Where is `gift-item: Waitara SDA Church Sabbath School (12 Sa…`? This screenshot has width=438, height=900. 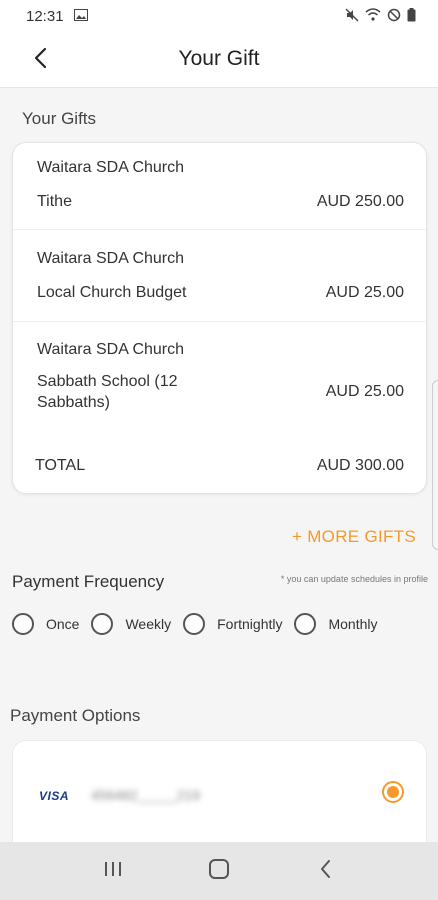
gift-item: Waitara SDA Church Sabbath School (12 Sa… is located at coordinates (220, 377).